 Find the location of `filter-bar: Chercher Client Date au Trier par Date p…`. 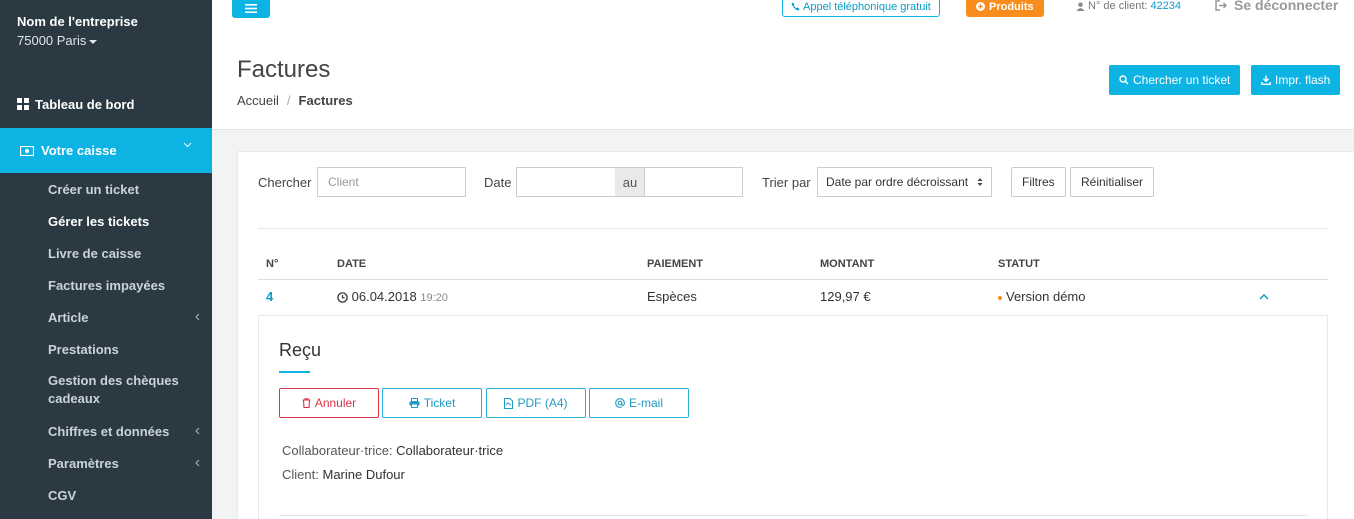

filter-bar: Chercher Client Date au Trier par Date p… is located at coordinates (796, 183).